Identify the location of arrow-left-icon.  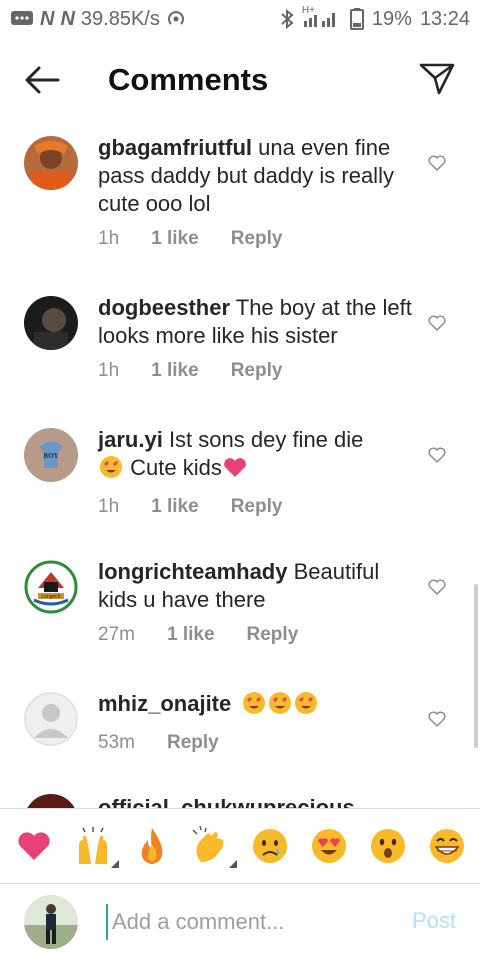
(42, 80).